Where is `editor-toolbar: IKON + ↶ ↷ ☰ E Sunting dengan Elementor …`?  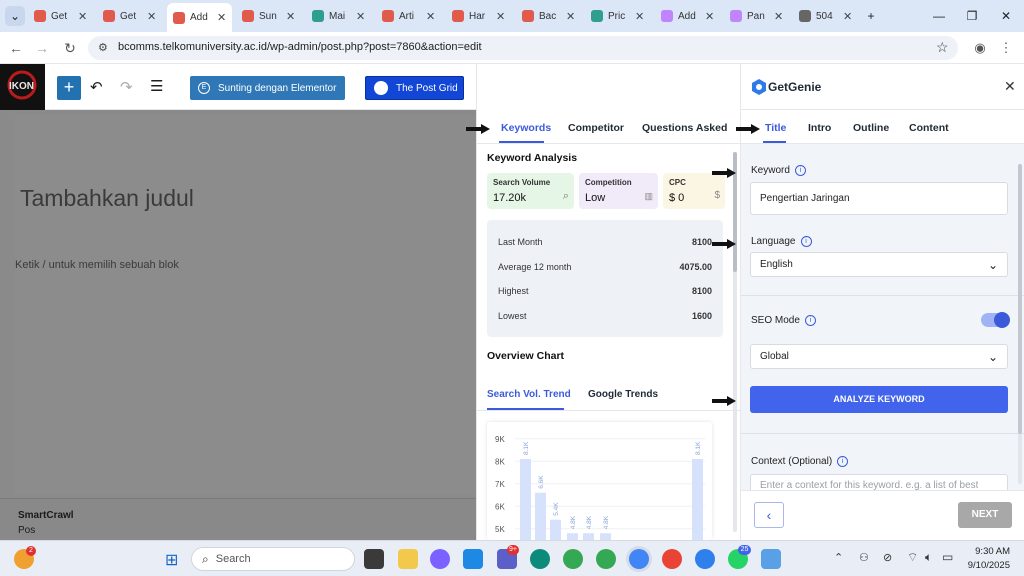
editor-toolbar: IKON + ↶ ↷ ☰ E Sunting dengan Elementor … is located at coordinates (238, 87).